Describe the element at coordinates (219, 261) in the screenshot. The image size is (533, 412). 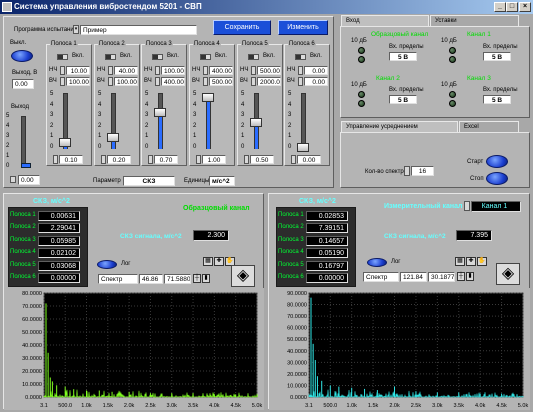
I see `left-zoom-icon: ✚` at that location.